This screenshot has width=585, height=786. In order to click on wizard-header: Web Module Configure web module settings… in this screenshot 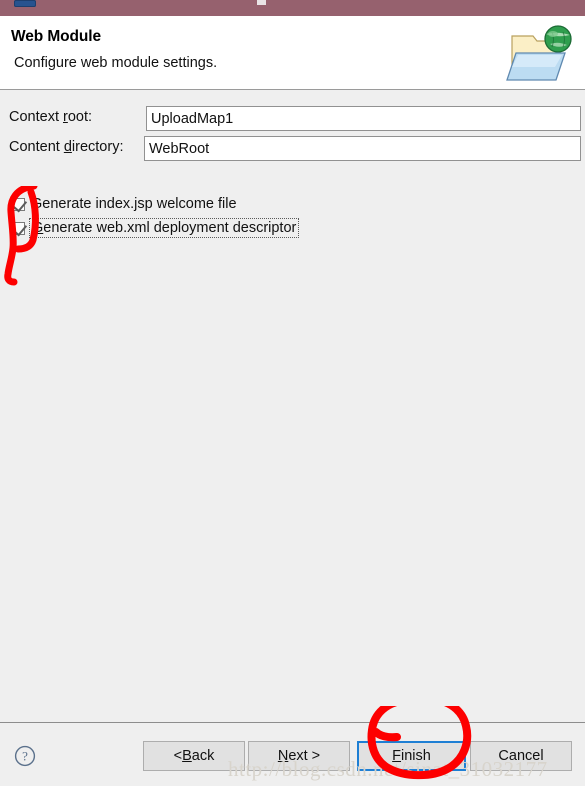, I will do `click(292, 53)`.